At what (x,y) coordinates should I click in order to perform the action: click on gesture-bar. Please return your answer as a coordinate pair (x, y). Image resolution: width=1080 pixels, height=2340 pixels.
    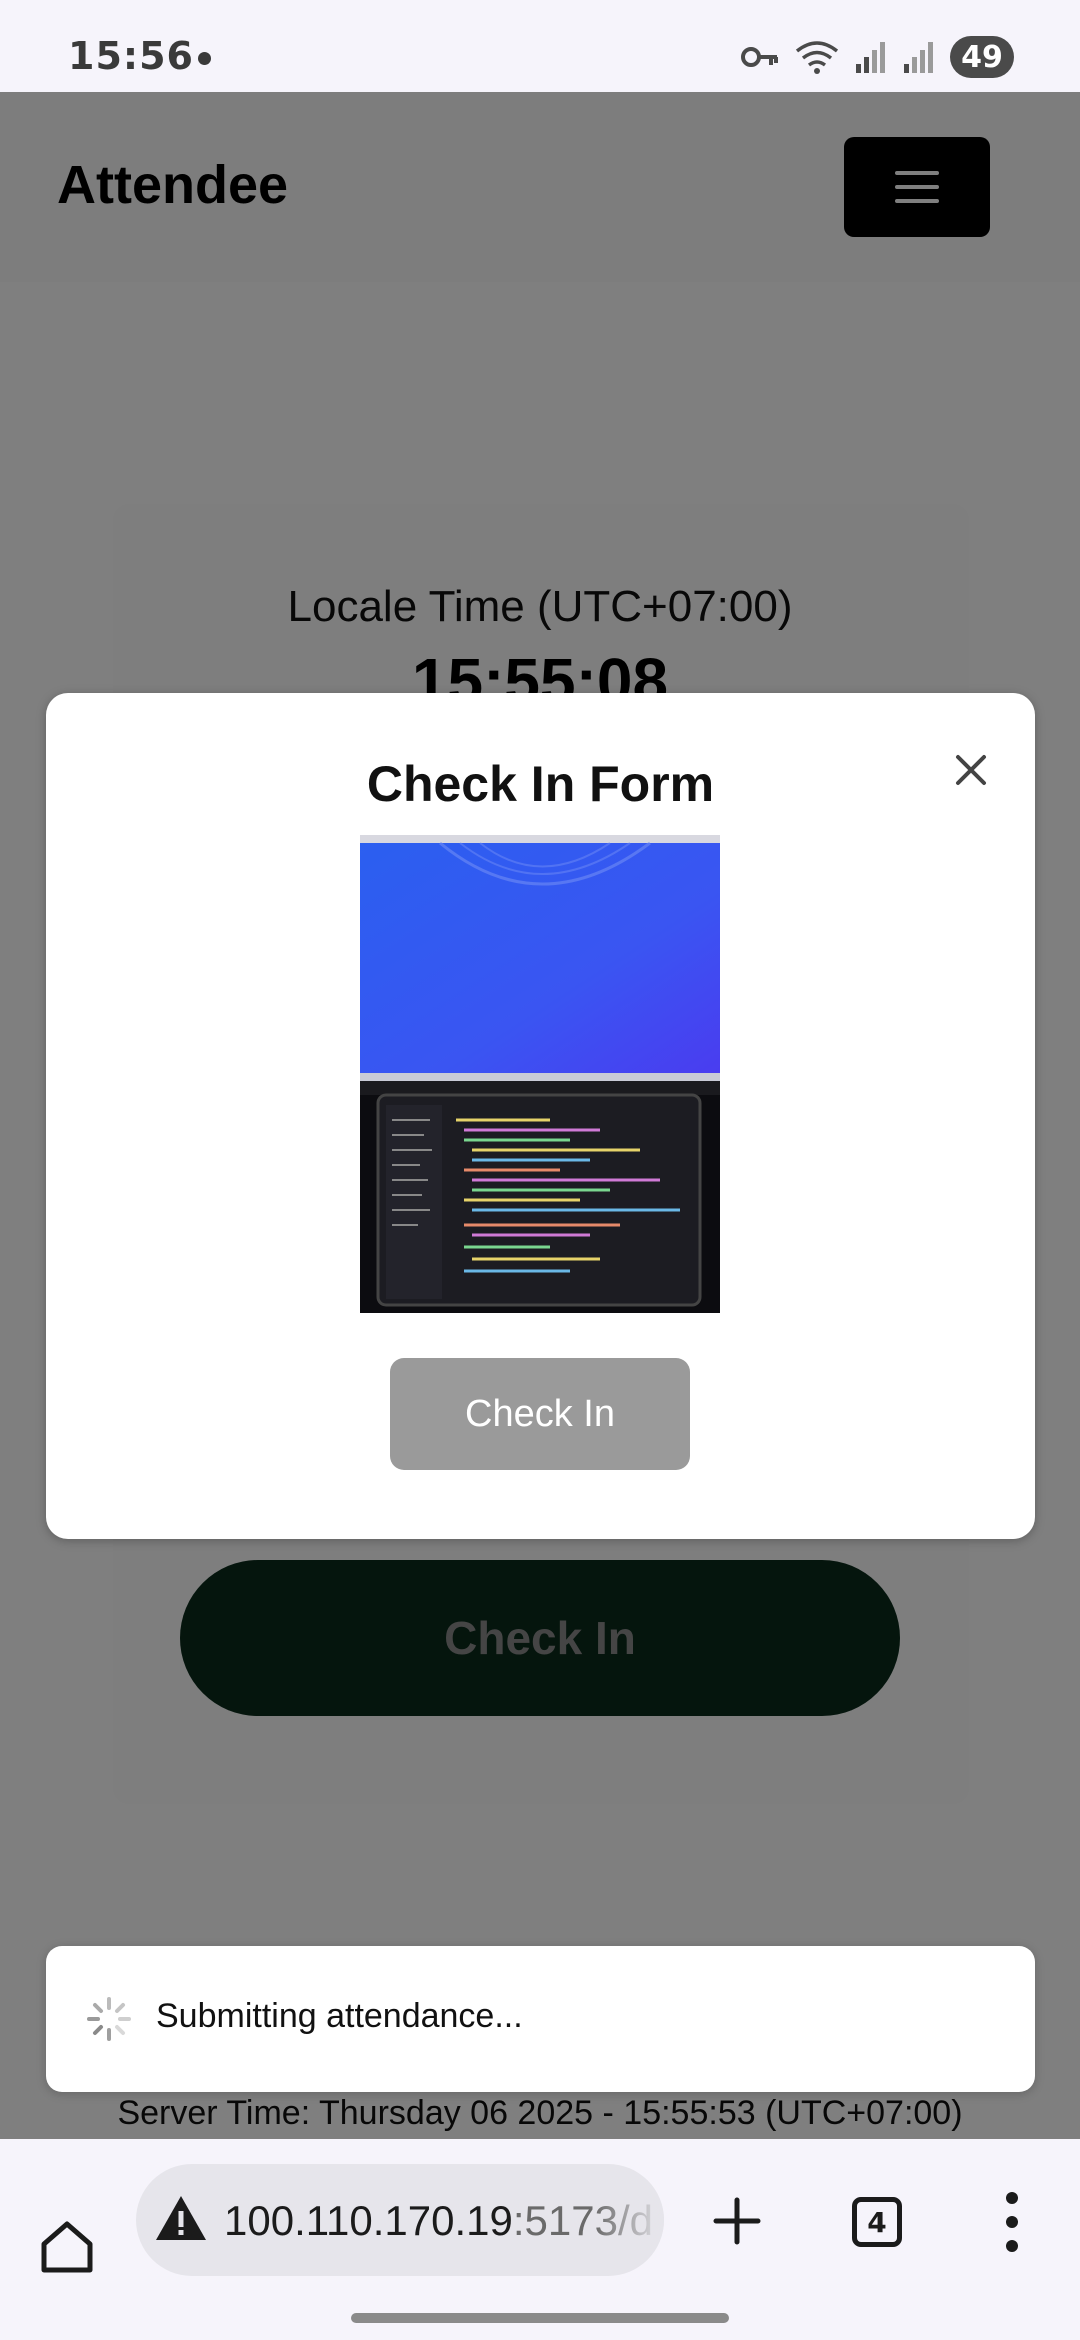
    Looking at the image, I should click on (540, 2318).